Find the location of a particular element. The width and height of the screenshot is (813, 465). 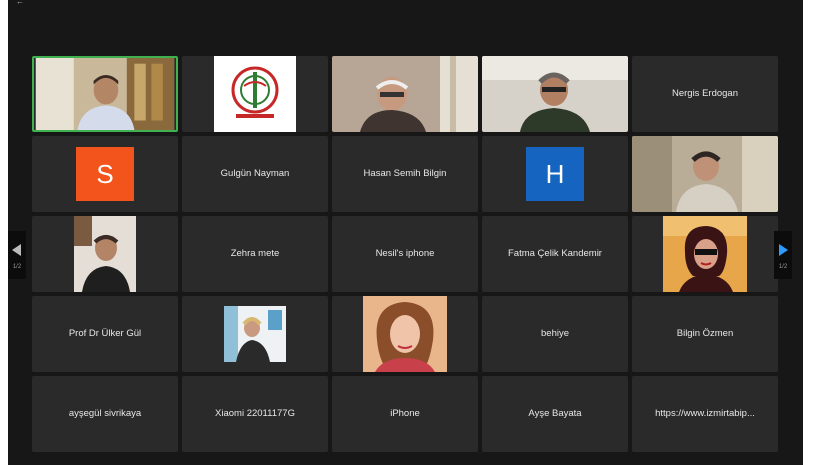

participant-name: Zehra mete is located at coordinates (255, 253).